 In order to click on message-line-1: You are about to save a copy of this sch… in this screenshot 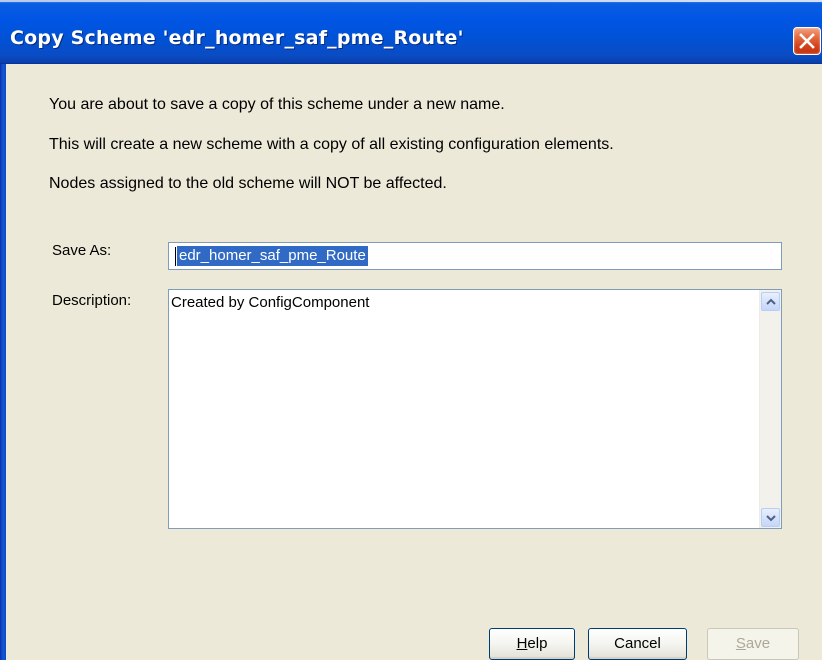, I will do `click(277, 104)`.